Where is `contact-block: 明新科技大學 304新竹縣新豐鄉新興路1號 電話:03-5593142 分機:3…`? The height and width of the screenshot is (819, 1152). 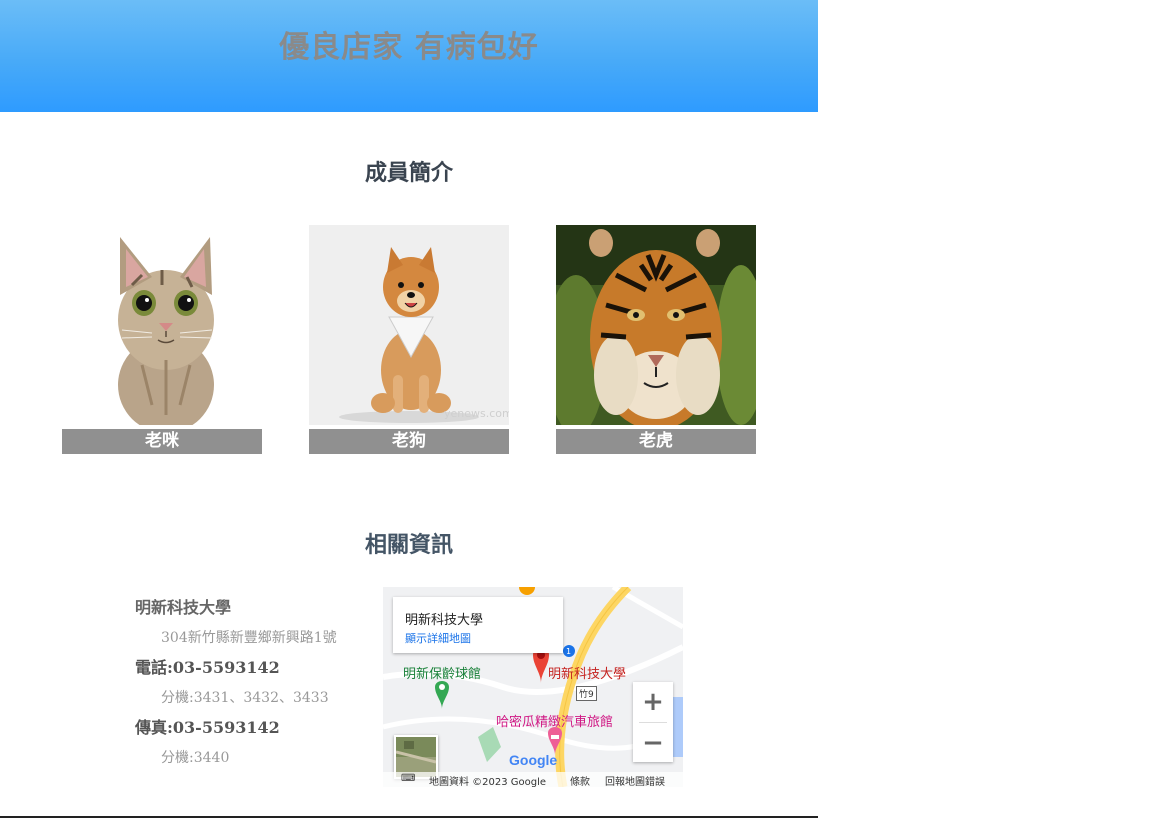 contact-block: 明新科技大學 304新竹縣新豐鄉新興路1號 電話:03-5593142 分機:3… is located at coordinates (255, 683).